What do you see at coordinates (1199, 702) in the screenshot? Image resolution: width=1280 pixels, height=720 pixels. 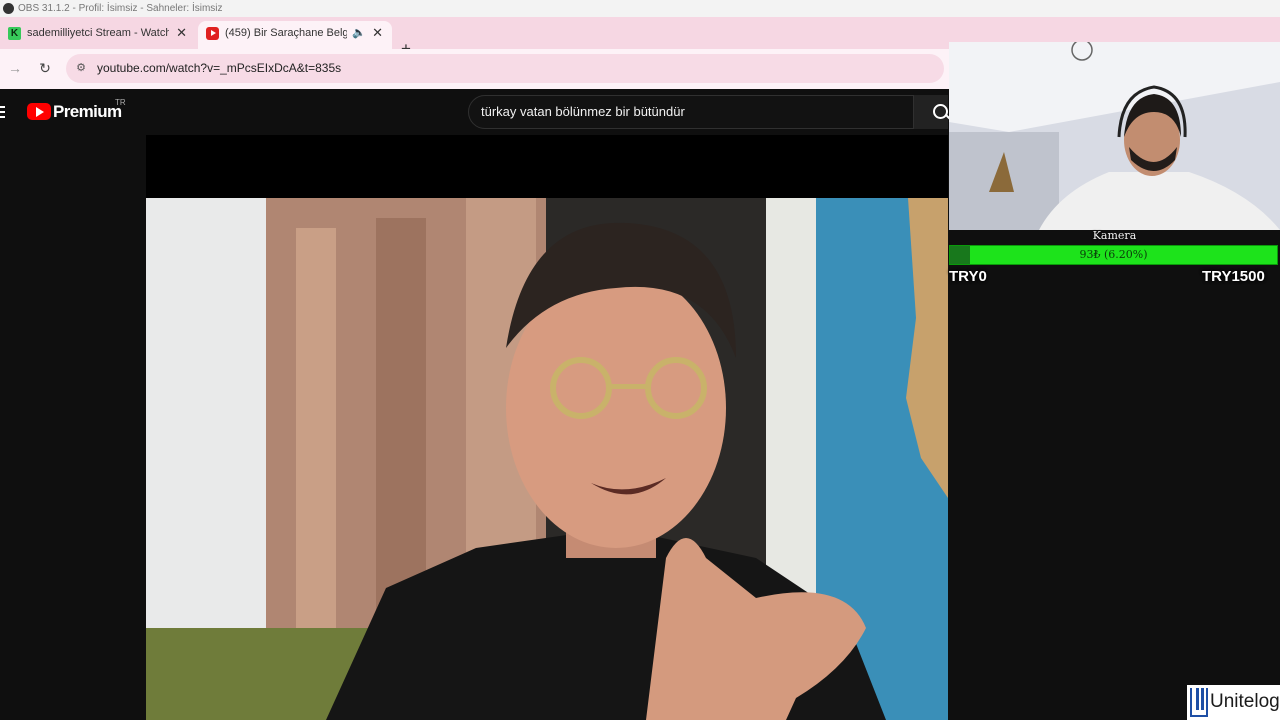 I see `unitelog-logo-icon` at bounding box center [1199, 702].